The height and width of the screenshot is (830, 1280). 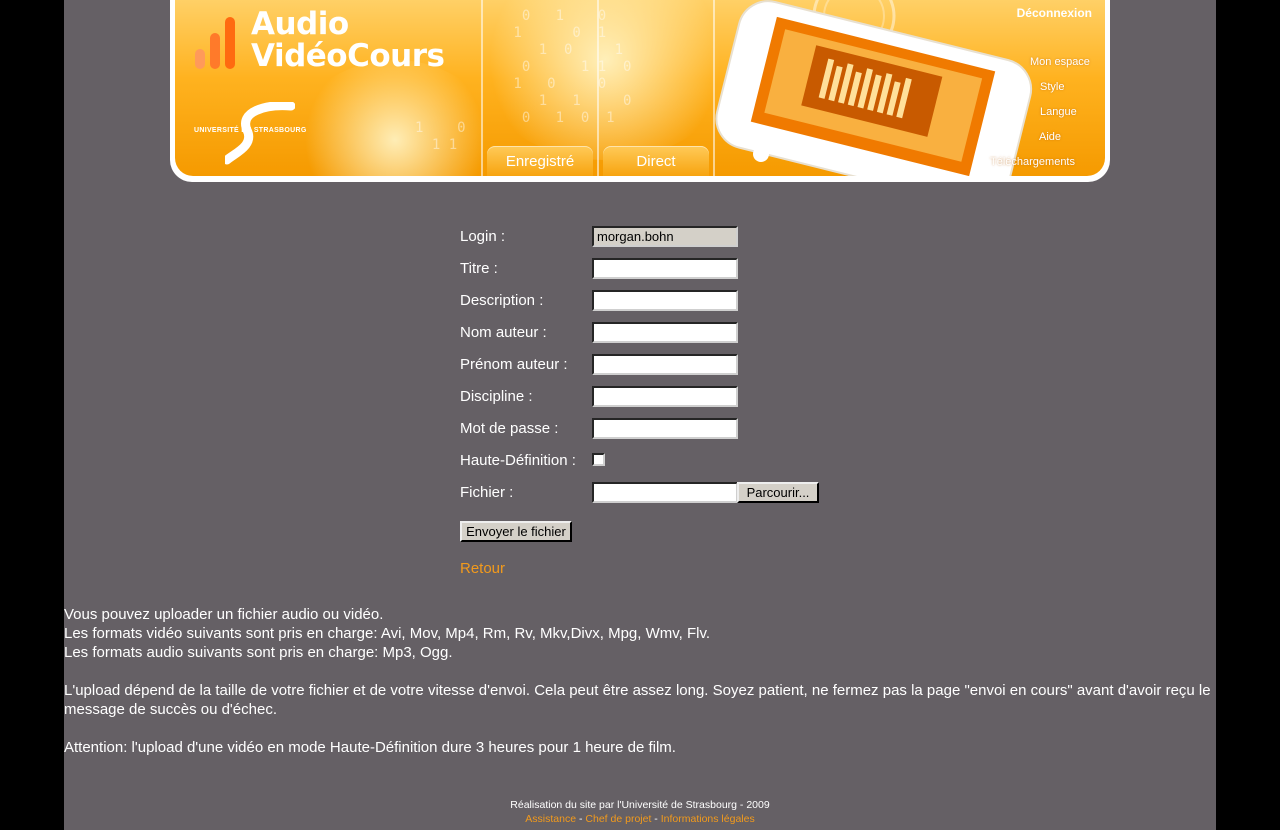 I want to click on nav-style: Style, so click(x=1052, y=87).